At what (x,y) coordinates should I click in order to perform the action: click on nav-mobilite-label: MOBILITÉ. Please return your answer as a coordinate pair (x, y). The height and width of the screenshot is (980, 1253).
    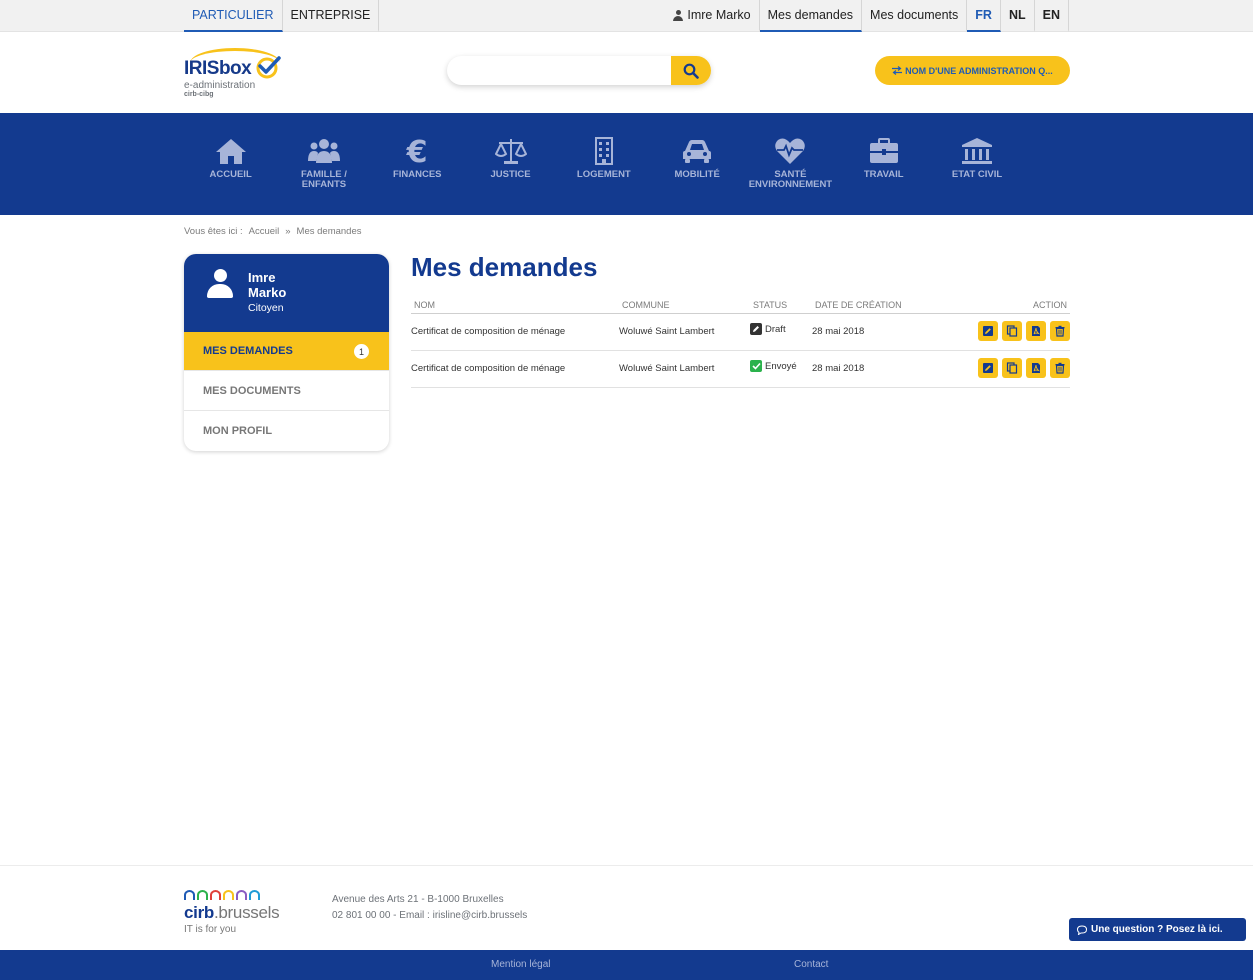
    Looking at the image, I should click on (697, 174).